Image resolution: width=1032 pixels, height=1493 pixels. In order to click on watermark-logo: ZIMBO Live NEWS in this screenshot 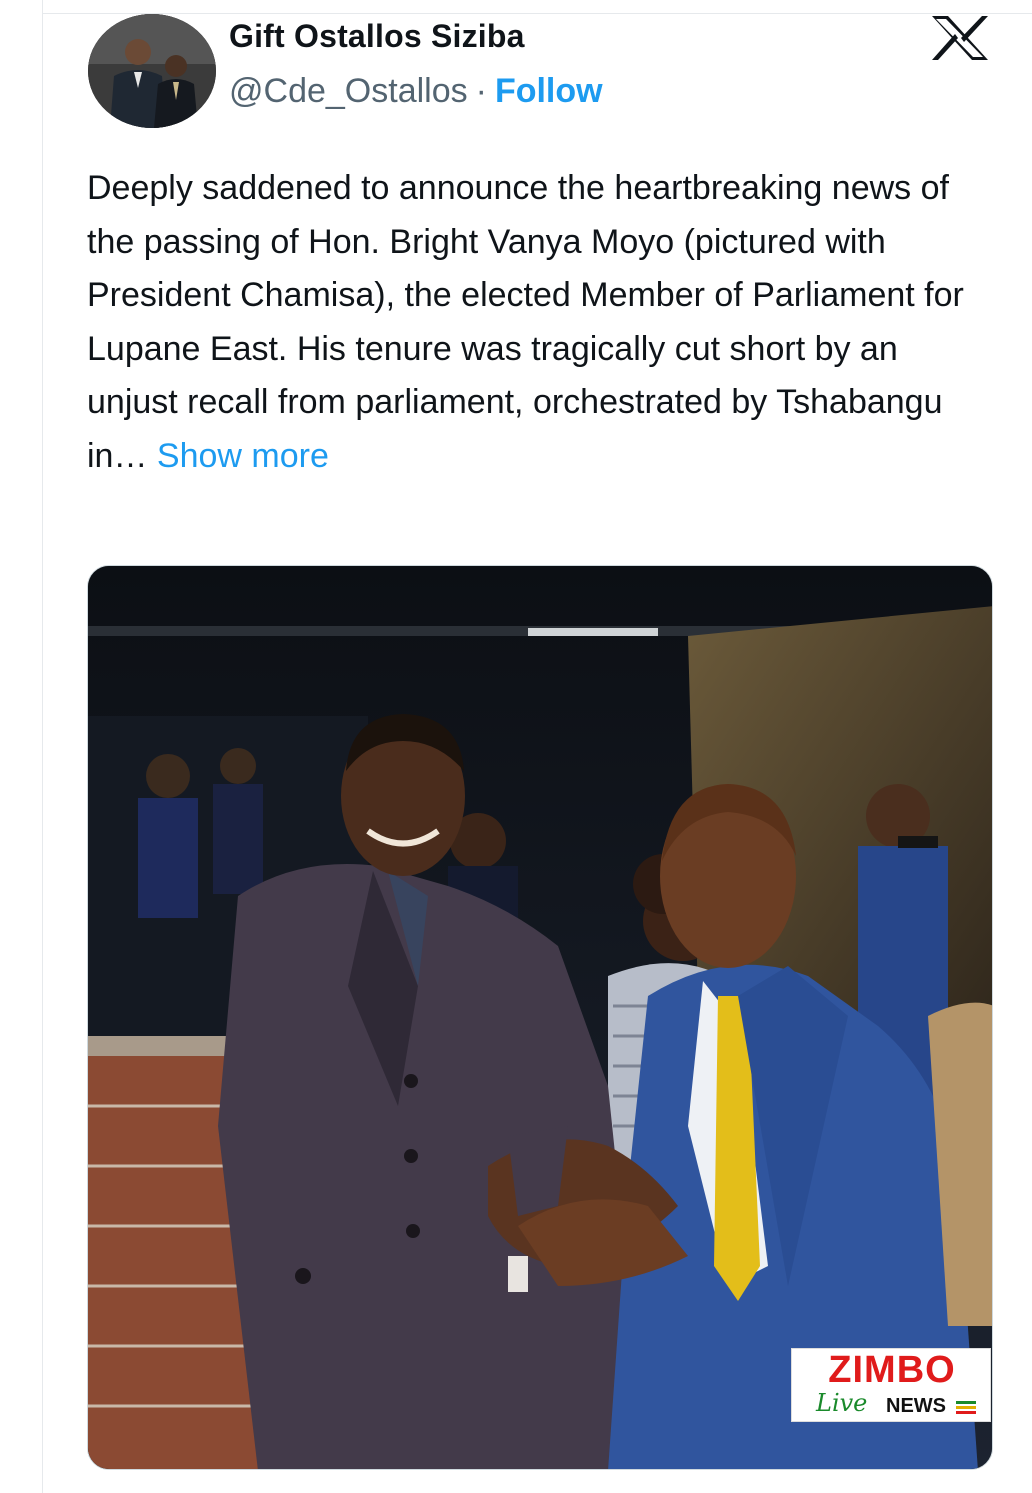, I will do `click(891, 1385)`.